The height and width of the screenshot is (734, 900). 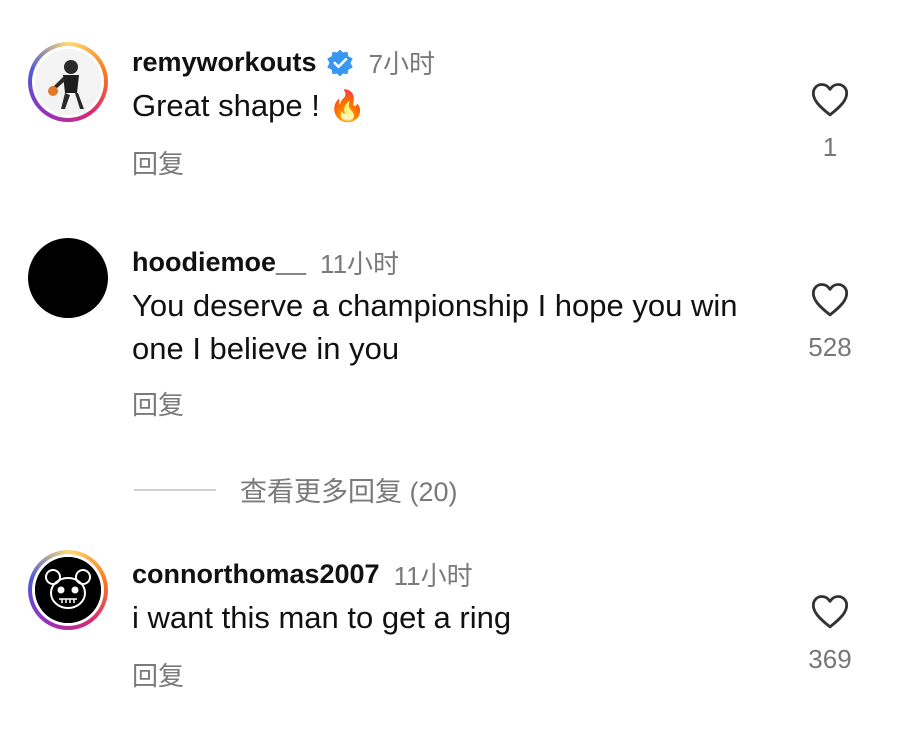 I want to click on fire-emoji-icon: 🔥, so click(x=347, y=106).